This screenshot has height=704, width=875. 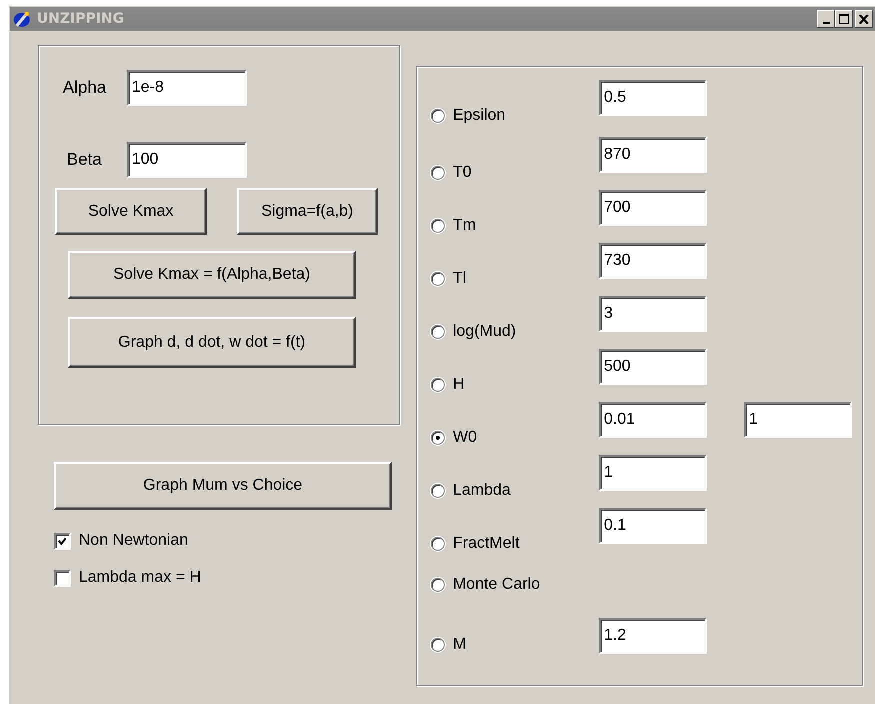 What do you see at coordinates (486, 544) in the screenshot?
I see `radio-label: FractMelt` at bounding box center [486, 544].